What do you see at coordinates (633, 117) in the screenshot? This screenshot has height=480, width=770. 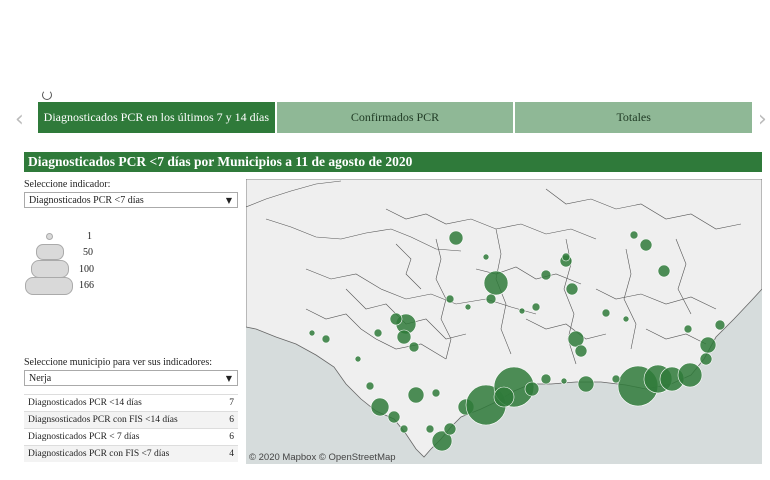 I see `tab-totales: Totales` at bounding box center [633, 117].